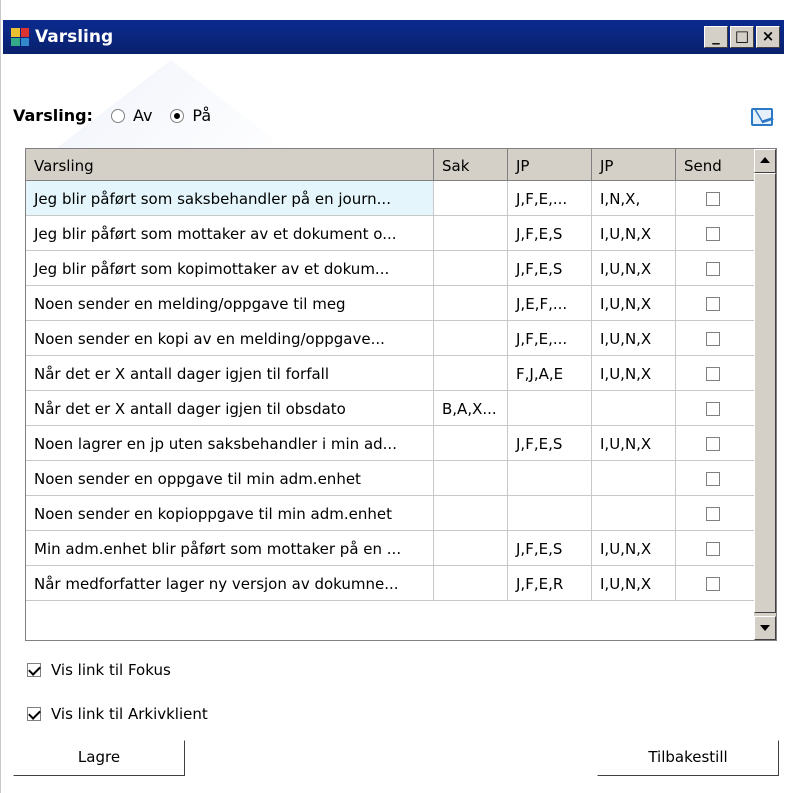 The image size is (785, 793). What do you see at coordinates (765, 628) in the screenshot?
I see `scroll-down-icon` at bounding box center [765, 628].